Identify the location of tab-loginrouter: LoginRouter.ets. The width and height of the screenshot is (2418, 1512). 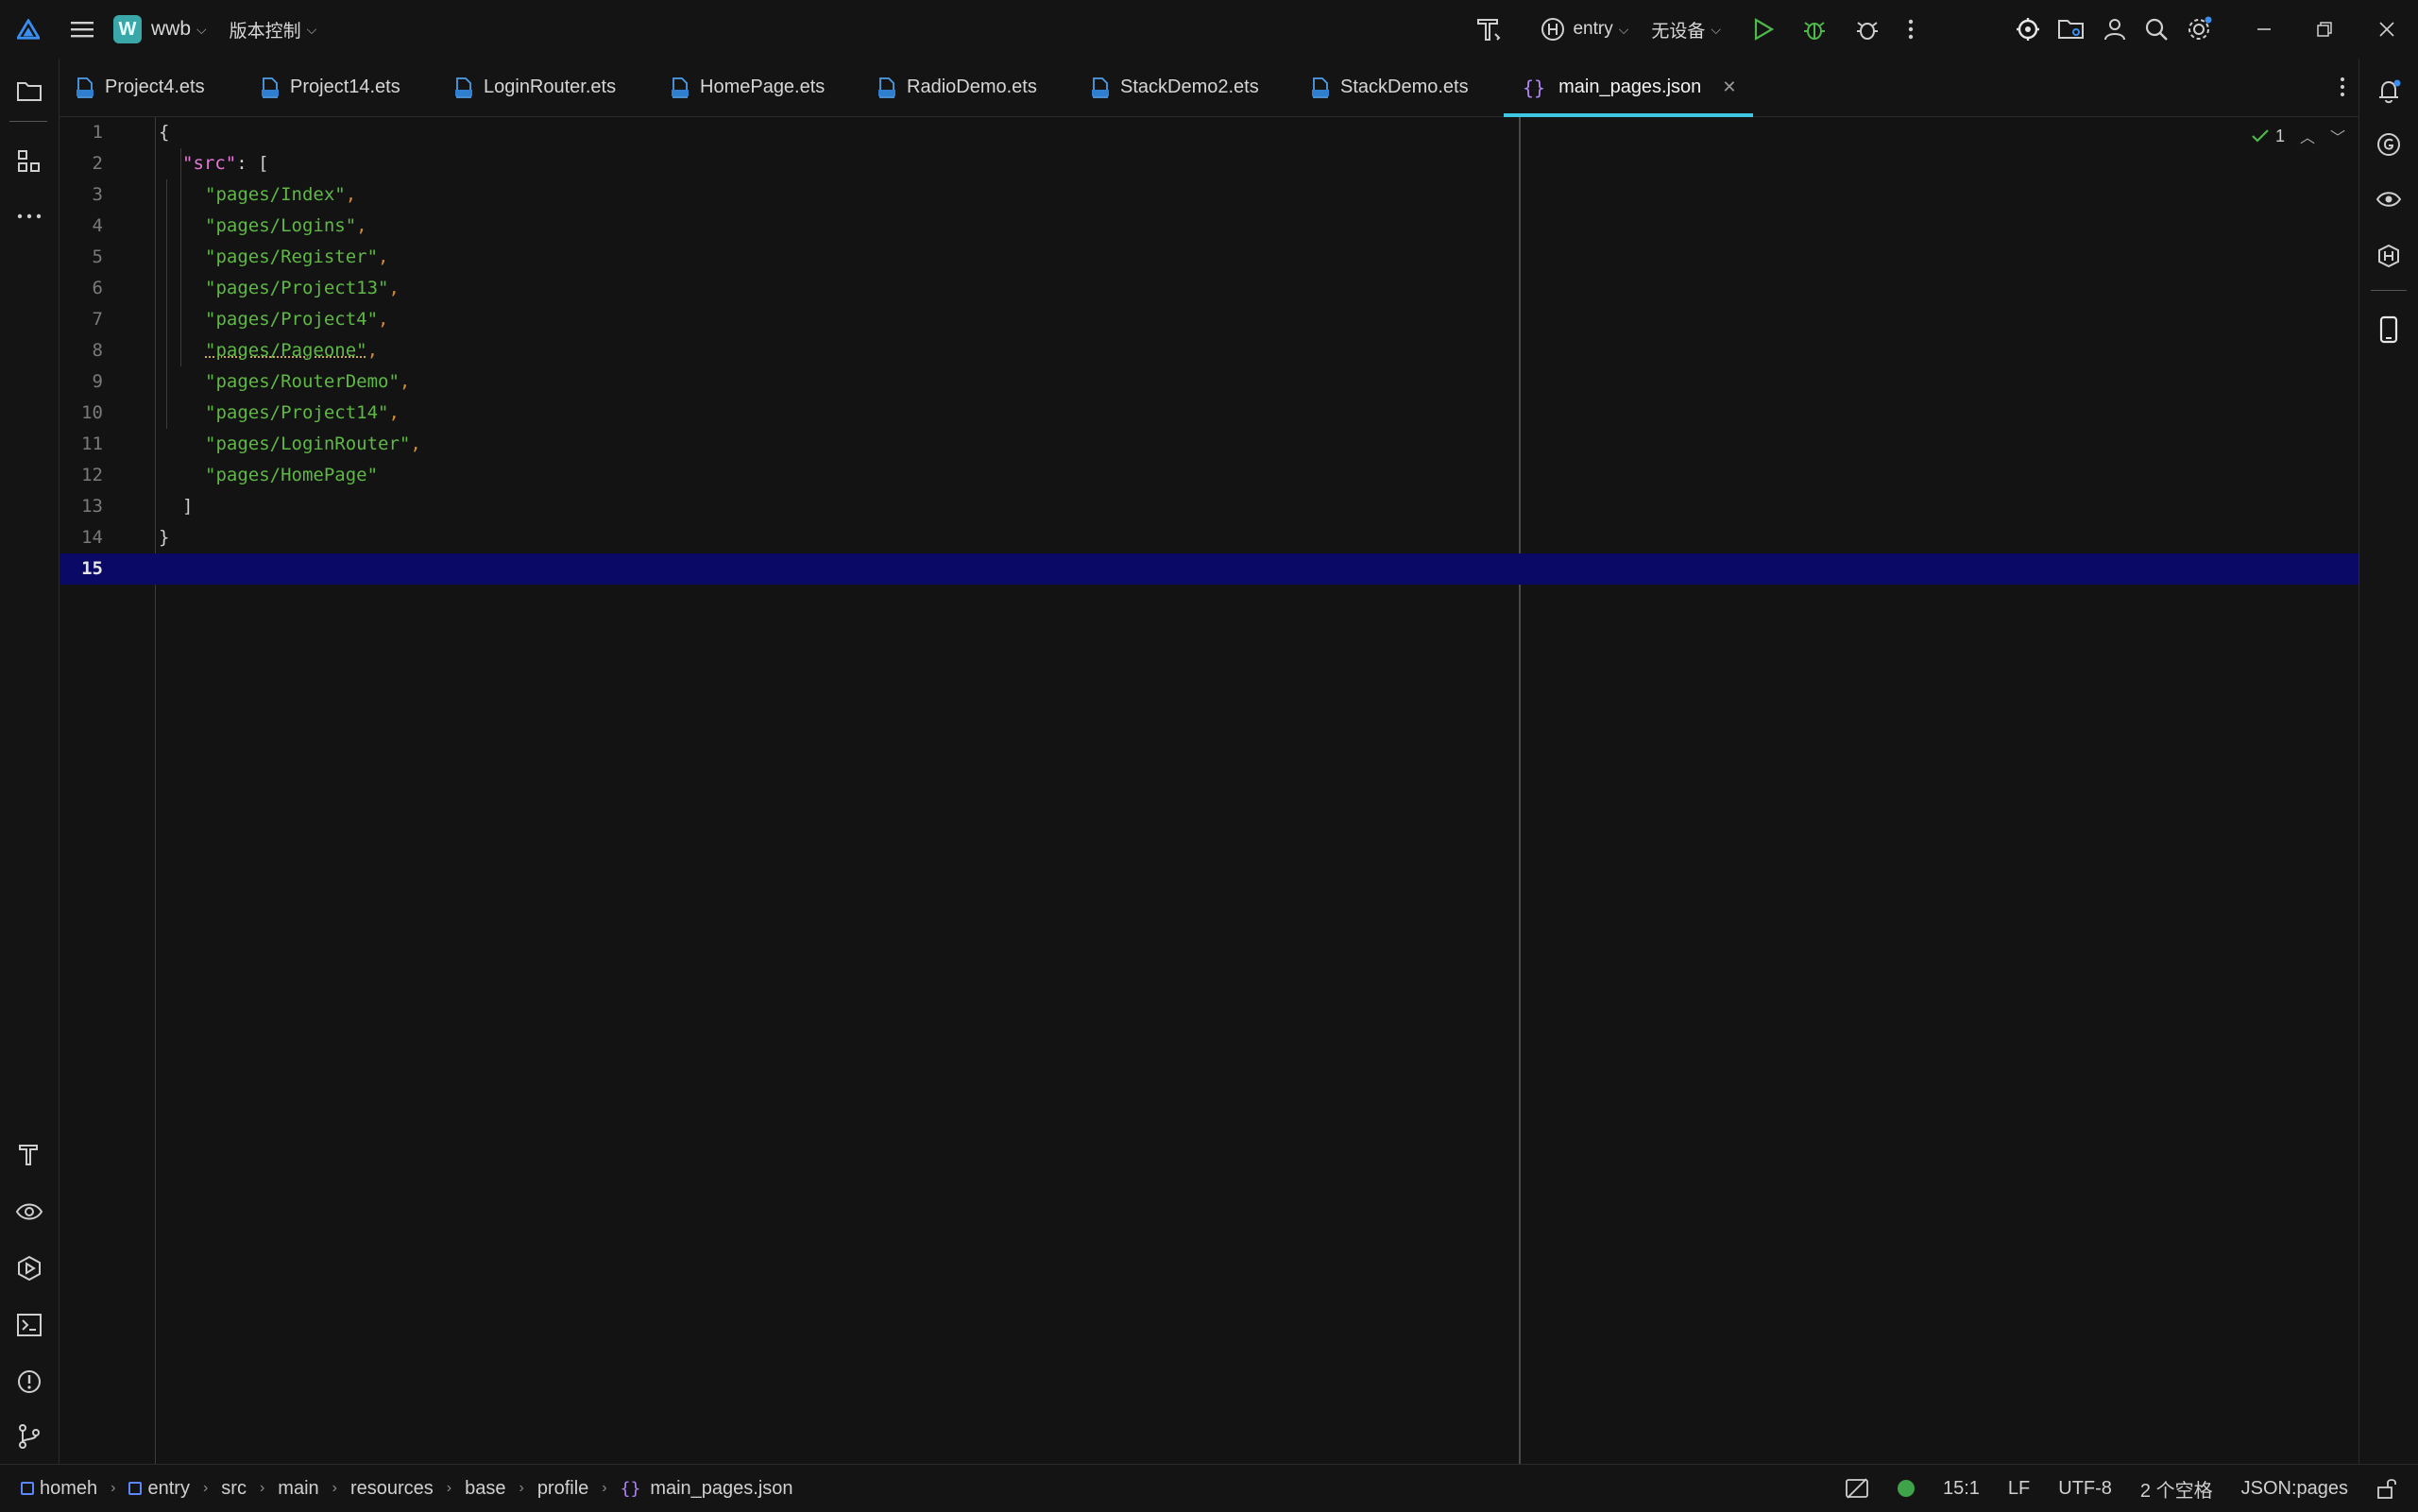
(535, 88).